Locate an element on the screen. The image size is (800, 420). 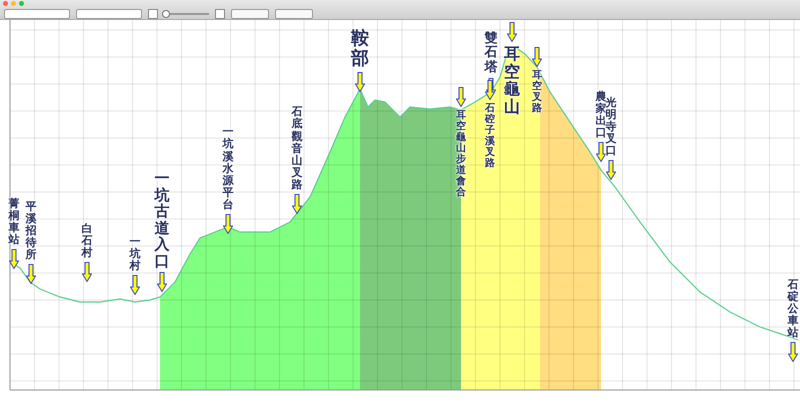
marker-label: 石碇公車站 is located at coordinates (793, 308).